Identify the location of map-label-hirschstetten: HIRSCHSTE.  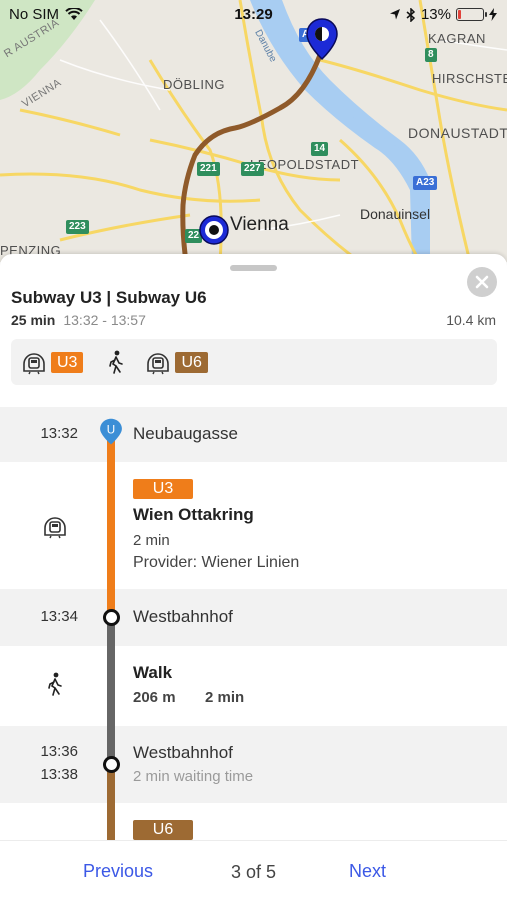
(469, 78).